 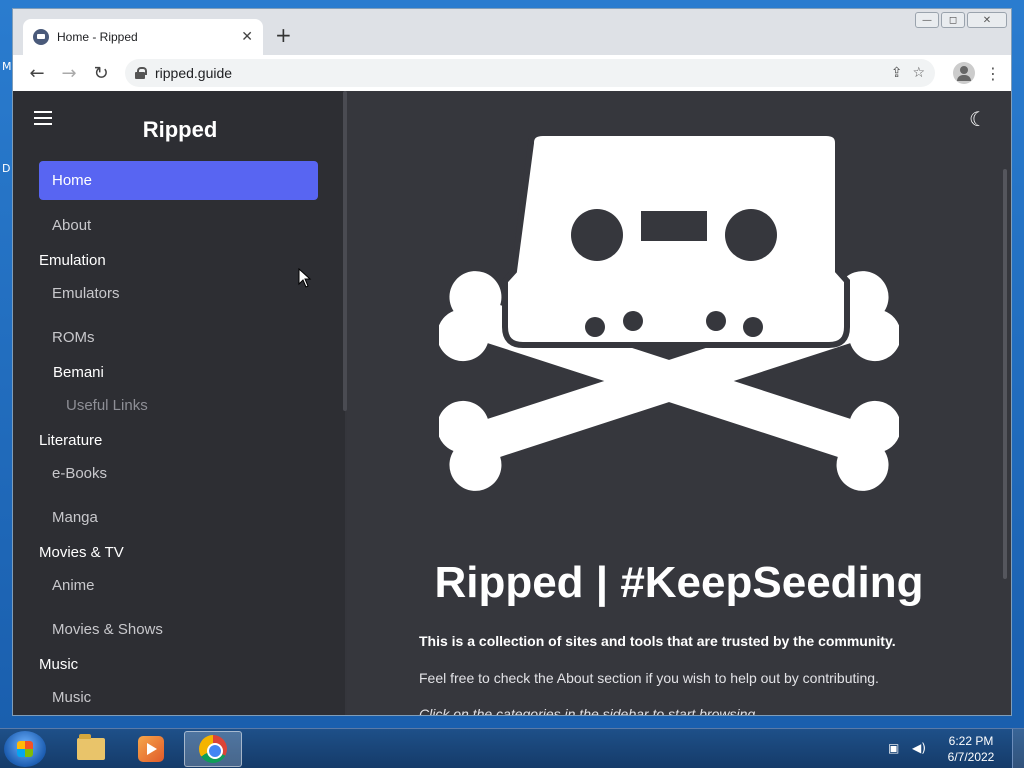 I want to click on clock: 6:22 PM 6/7/2022, so click(x=971, y=749).